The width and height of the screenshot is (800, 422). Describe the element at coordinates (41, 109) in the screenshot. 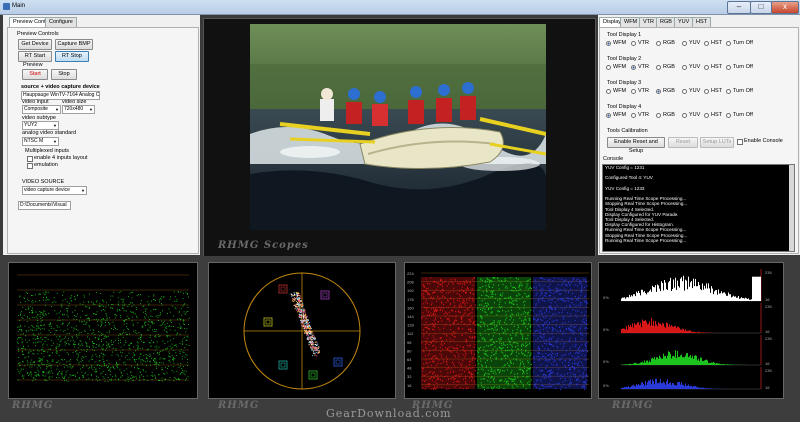

I see `video-input-select: Composite ▼` at that location.